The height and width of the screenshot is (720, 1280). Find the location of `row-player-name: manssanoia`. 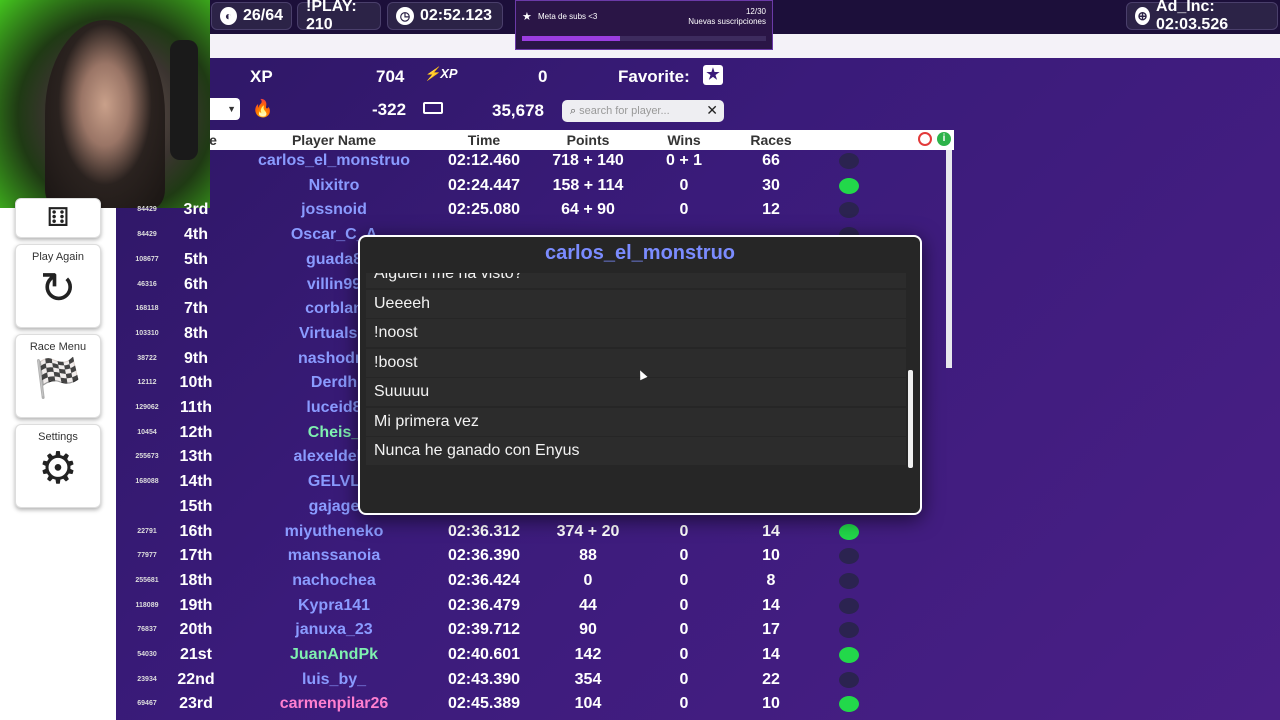

row-player-name: manssanoia is located at coordinates (334, 556).